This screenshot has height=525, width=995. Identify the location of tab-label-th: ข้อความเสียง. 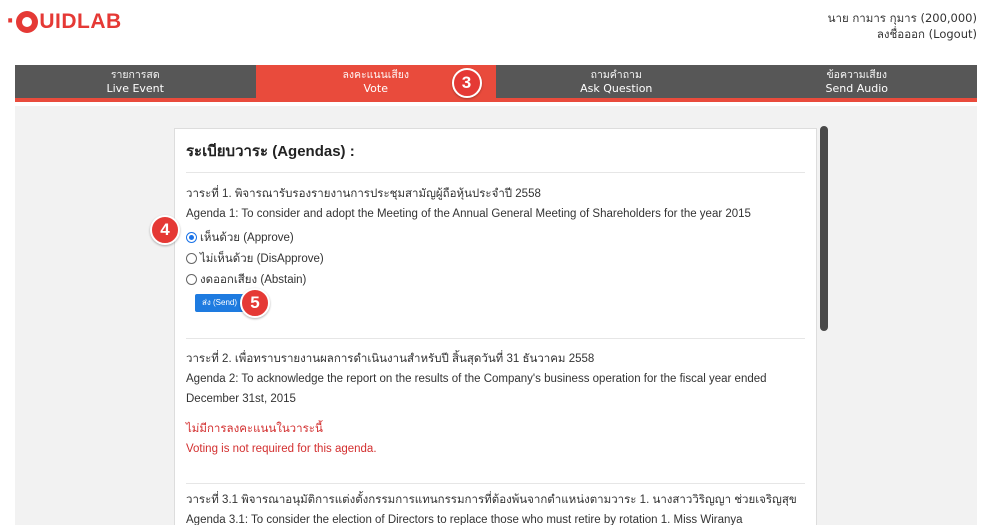
(857, 75).